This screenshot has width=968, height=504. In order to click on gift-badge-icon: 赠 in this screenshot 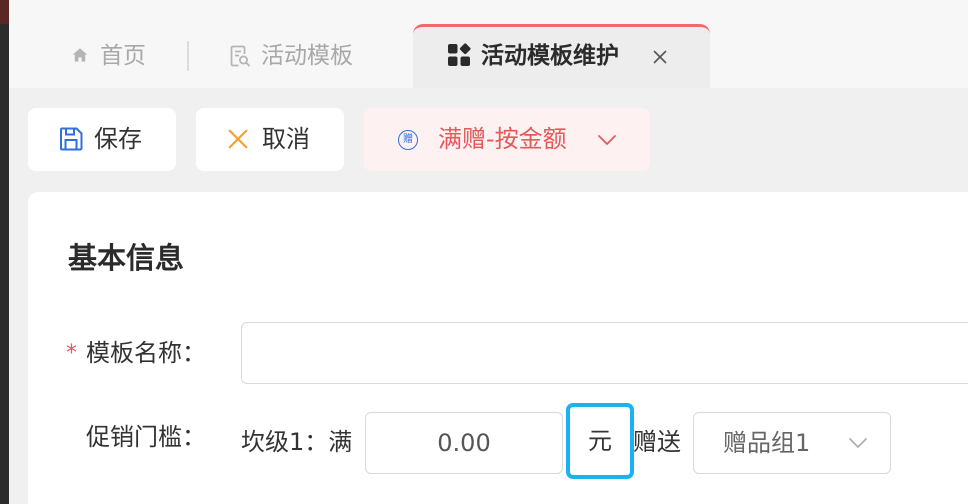, I will do `click(408, 140)`.